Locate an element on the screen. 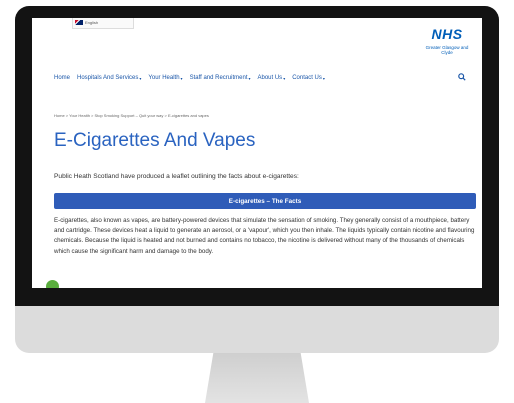 Image resolution: width=514 pixels, height=403 pixels. nav-item-about-us: About Us ▾ is located at coordinates (272, 78).